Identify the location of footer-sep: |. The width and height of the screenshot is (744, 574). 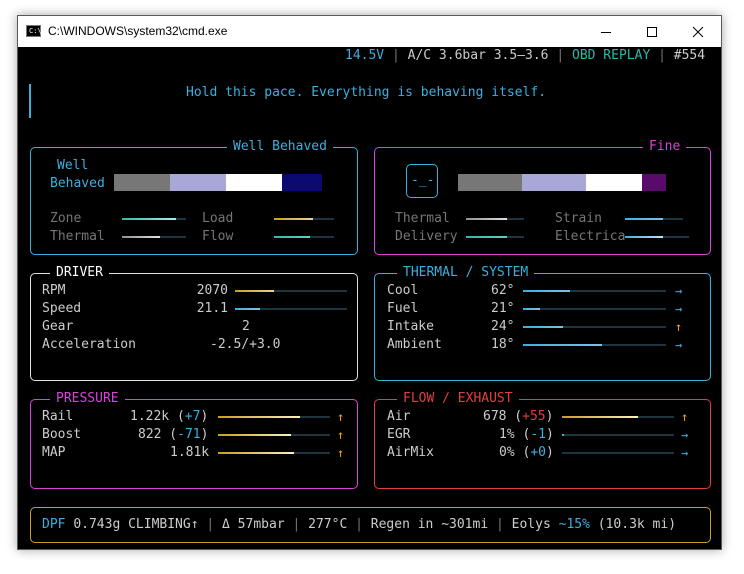
(359, 524).